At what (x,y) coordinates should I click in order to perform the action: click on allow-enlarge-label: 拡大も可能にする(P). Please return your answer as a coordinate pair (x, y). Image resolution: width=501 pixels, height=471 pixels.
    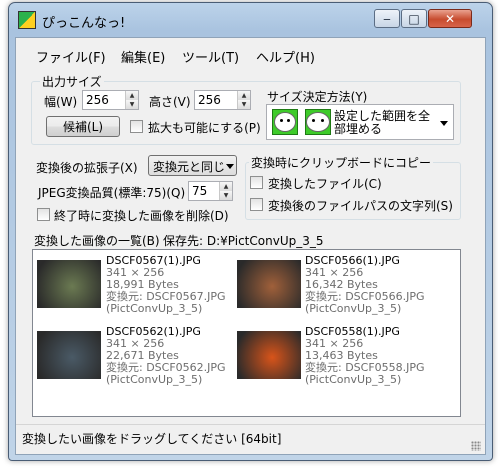
    Looking at the image, I should click on (204, 128).